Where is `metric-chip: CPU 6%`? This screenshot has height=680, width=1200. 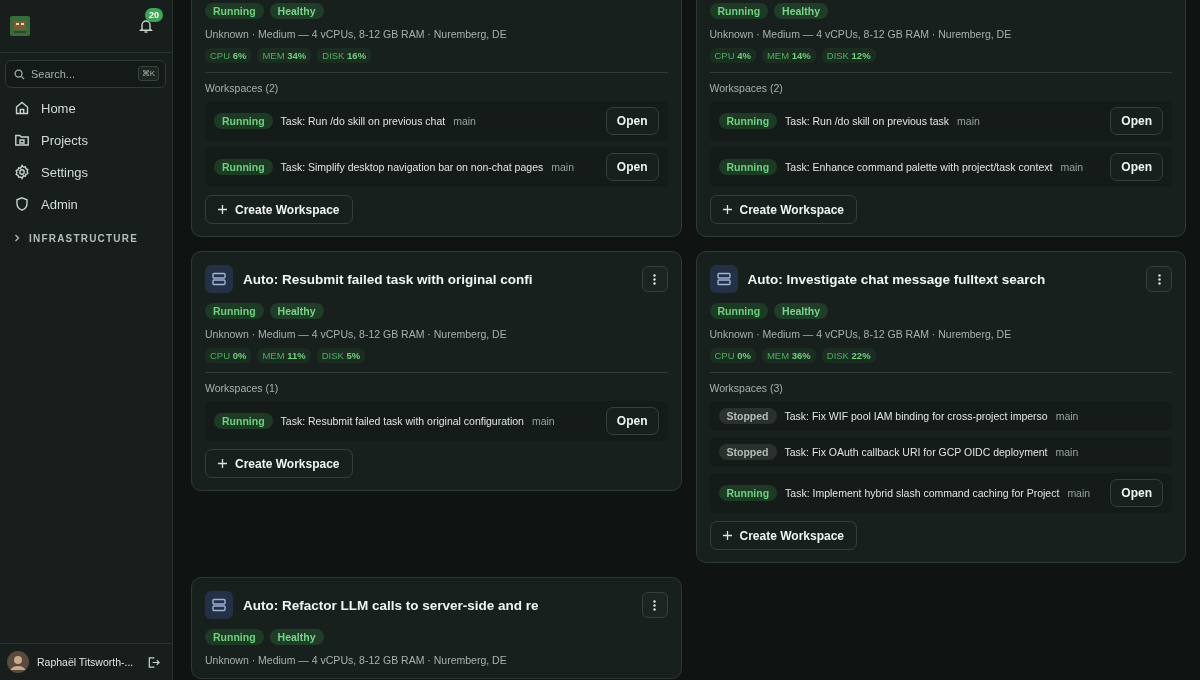
metric-chip: CPU 6% is located at coordinates (228, 55).